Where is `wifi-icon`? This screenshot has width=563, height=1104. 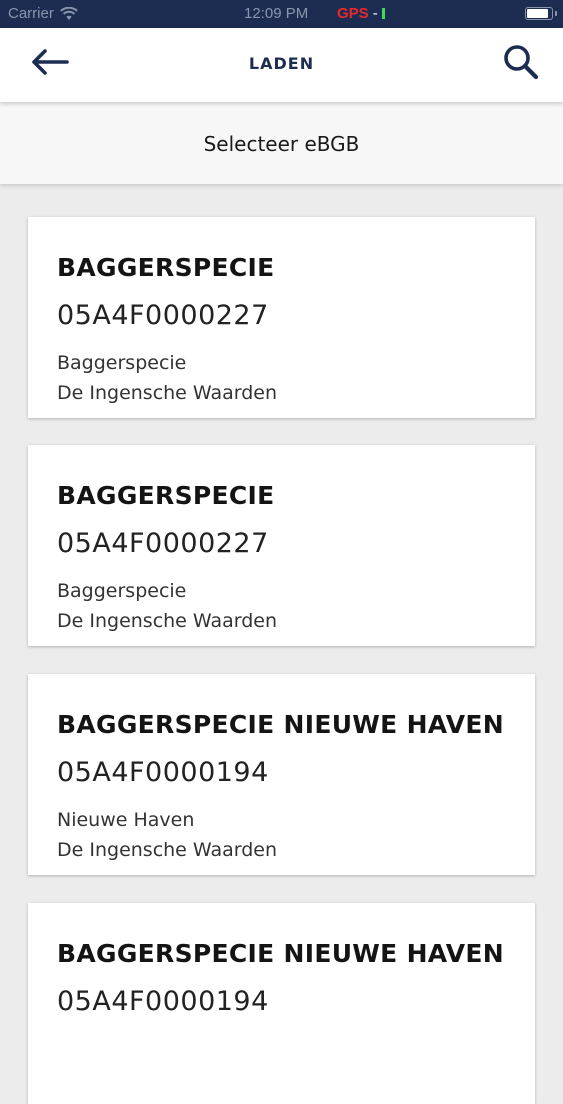
wifi-icon is located at coordinates (69, 13).